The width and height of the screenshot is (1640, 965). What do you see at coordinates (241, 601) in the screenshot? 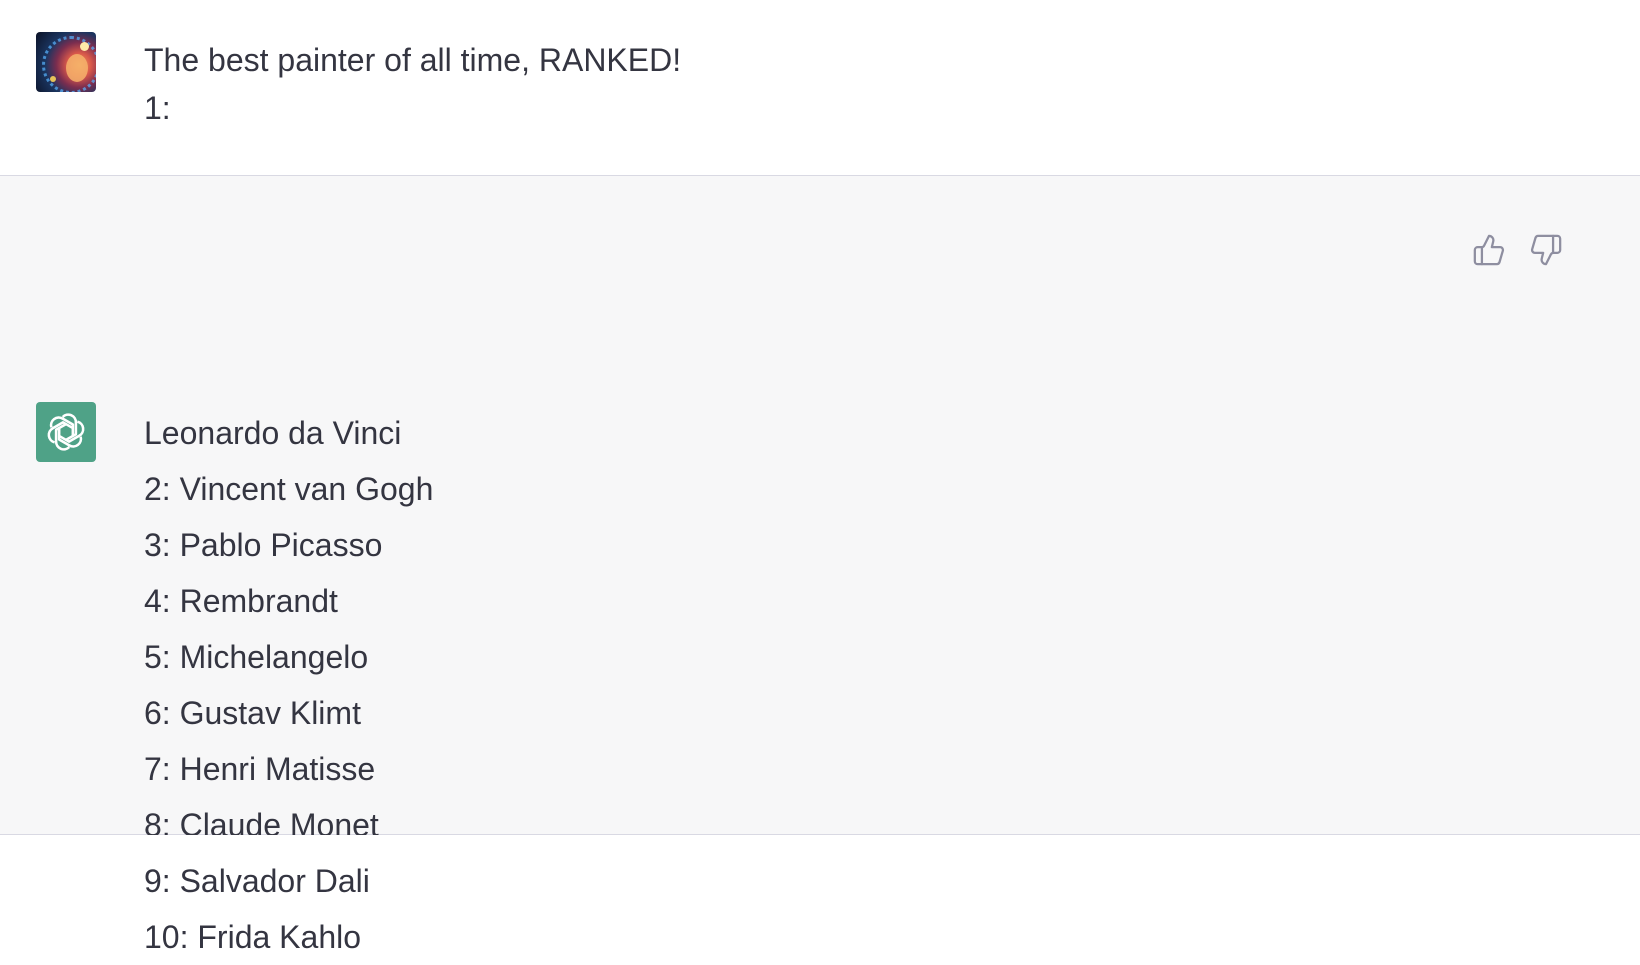
I see `answer-item: 4: Rembrandt` at bounding box center [241, 601].